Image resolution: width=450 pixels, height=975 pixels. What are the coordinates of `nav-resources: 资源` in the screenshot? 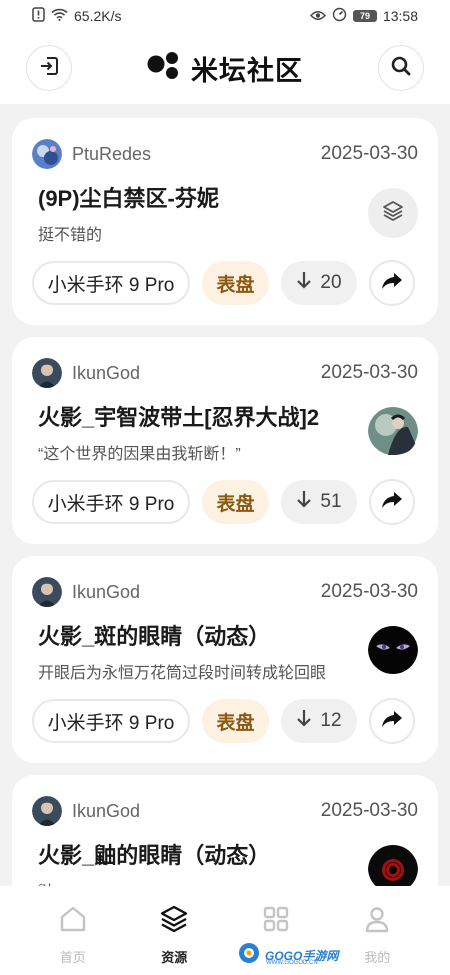 It's located at (174, 935).